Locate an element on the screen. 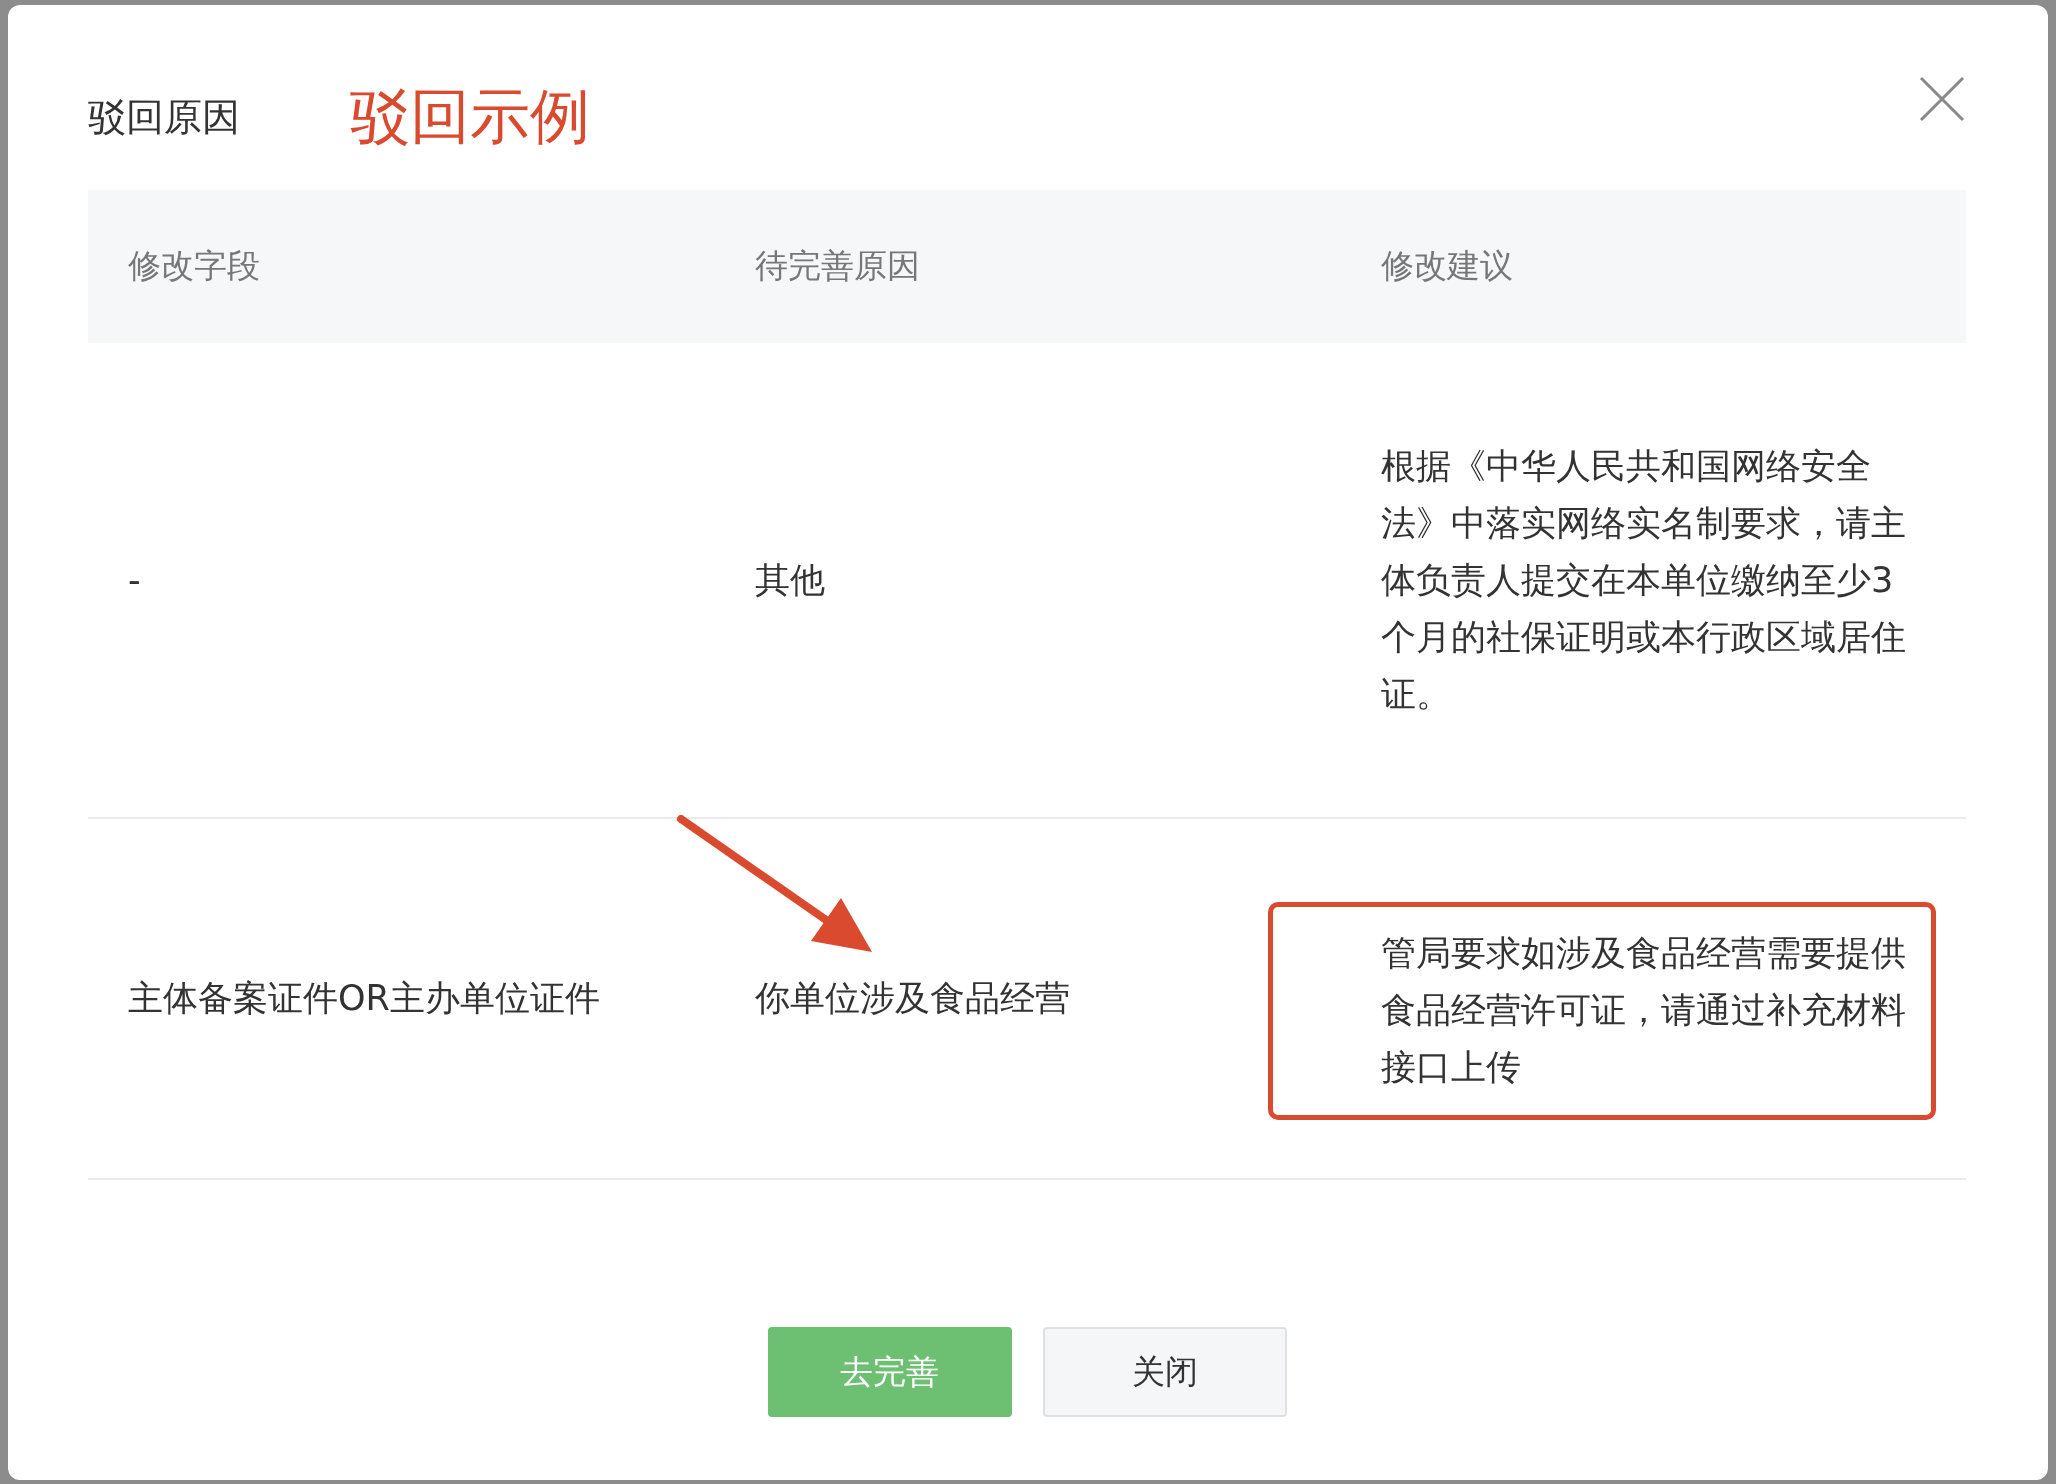  table-cell-text: 你单位涉及食品经营 is located at coordinates (912, 998).